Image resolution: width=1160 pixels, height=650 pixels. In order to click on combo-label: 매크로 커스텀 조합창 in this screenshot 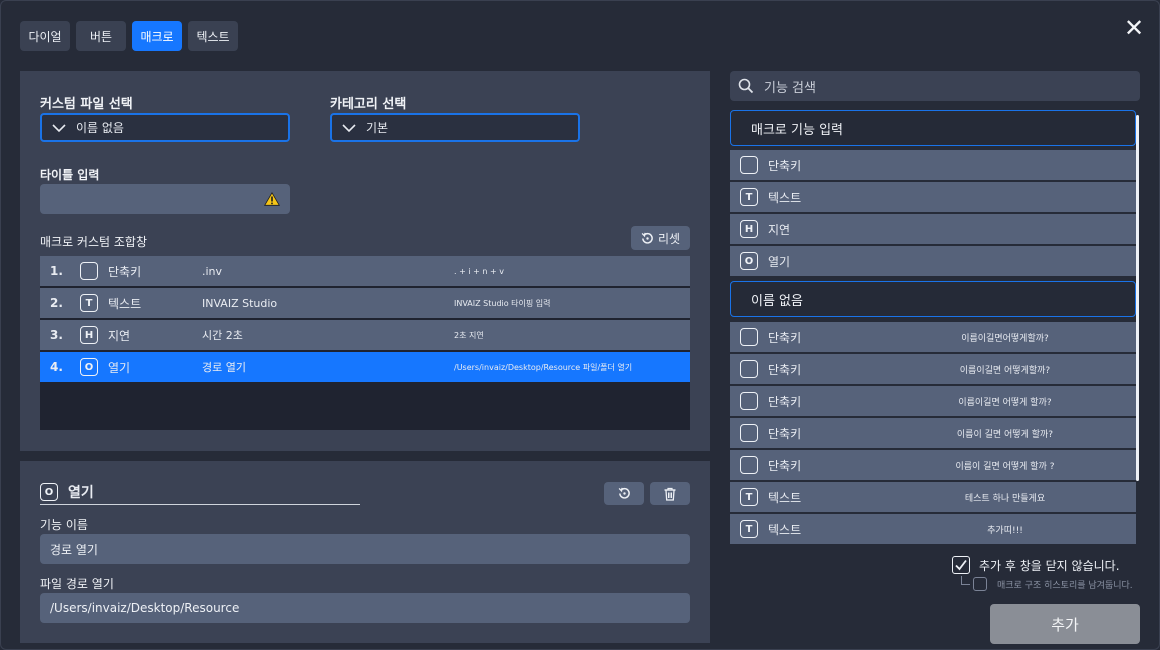, I will do `click(93, 242)`.